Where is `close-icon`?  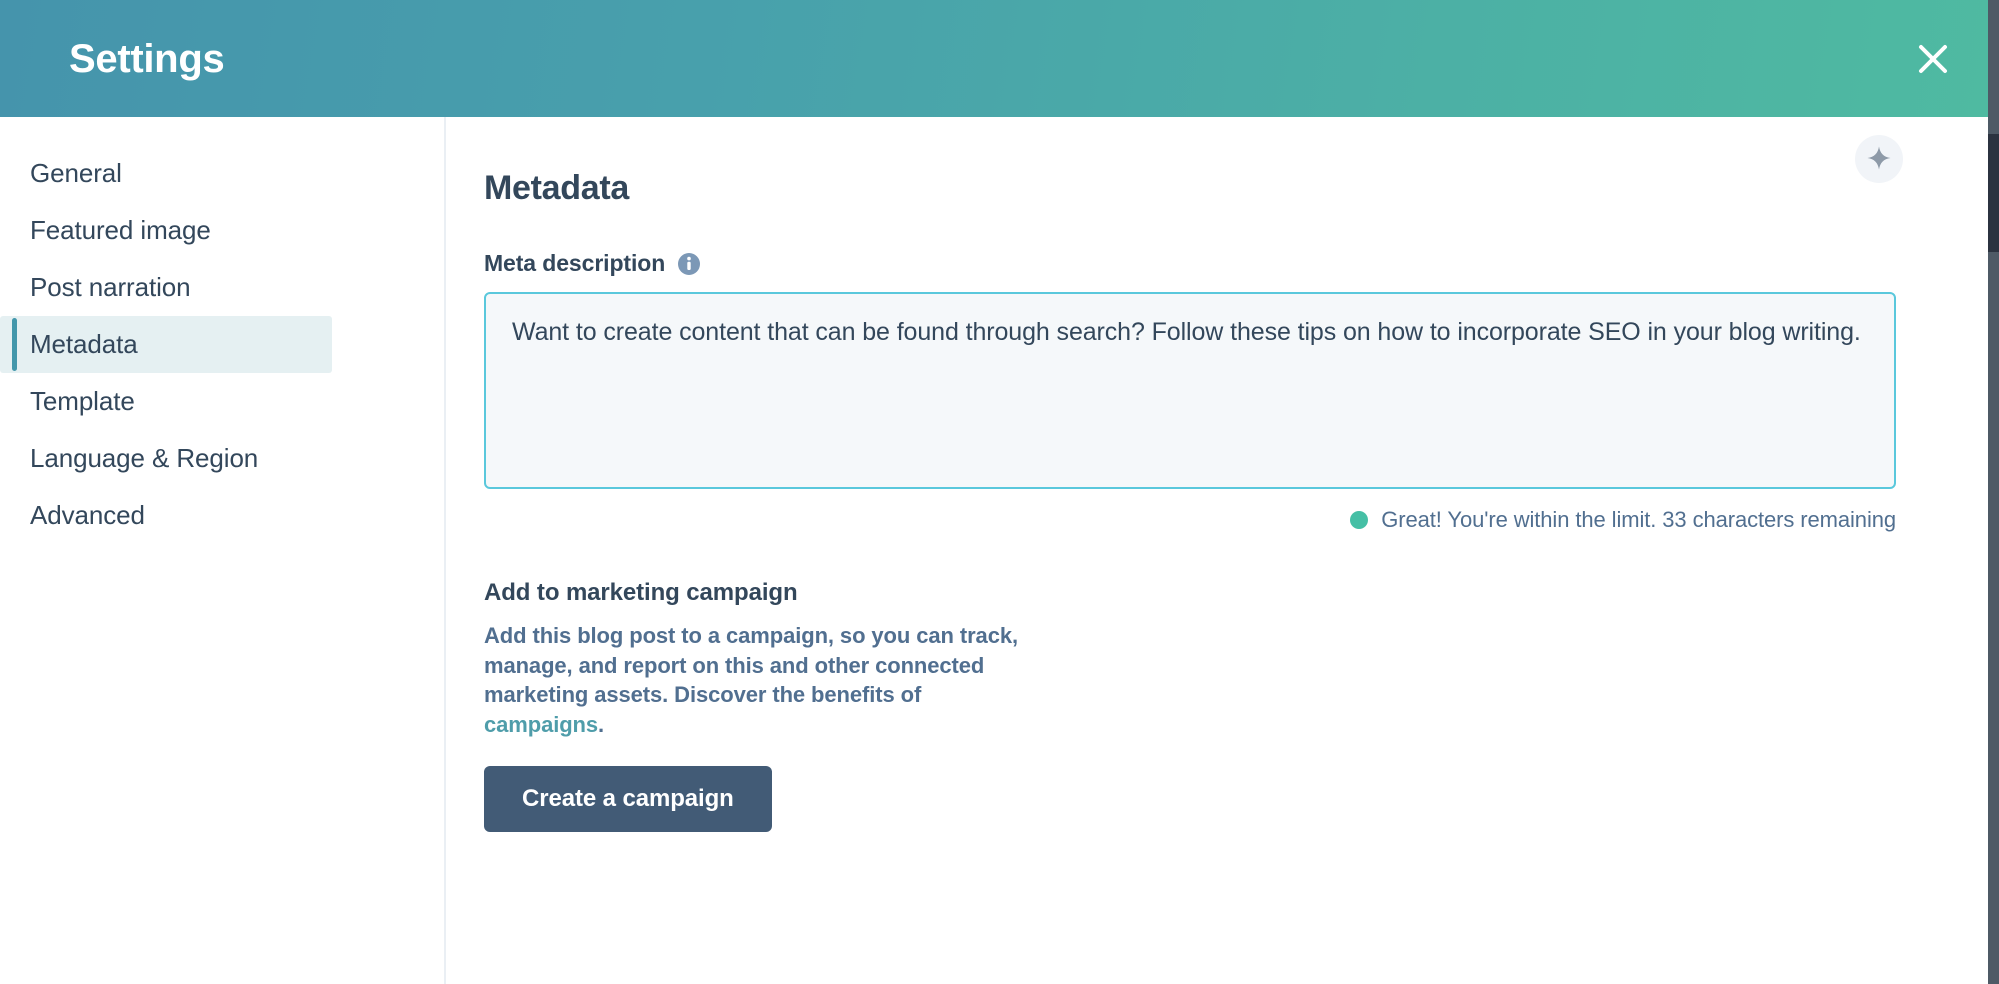
close-icon is located at coordinates (1933, 59).